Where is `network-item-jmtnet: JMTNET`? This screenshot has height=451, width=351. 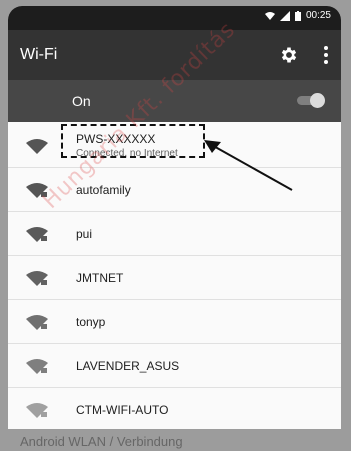
network-item-jmtnet: JMTNET is located at coordinates (174, 278).